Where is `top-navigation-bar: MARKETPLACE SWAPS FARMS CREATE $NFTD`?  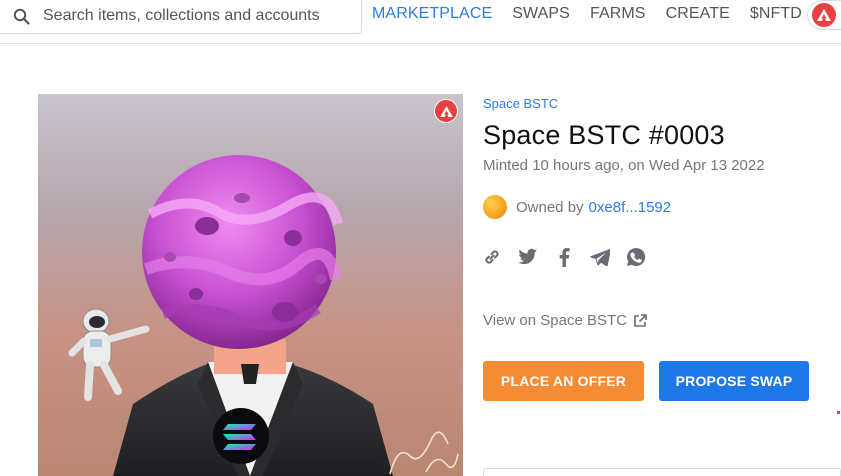
top-navigation-bar: MARKETPLACE SWAPS FARMS CREATE $NFTD is located at coordinates (420, 22).